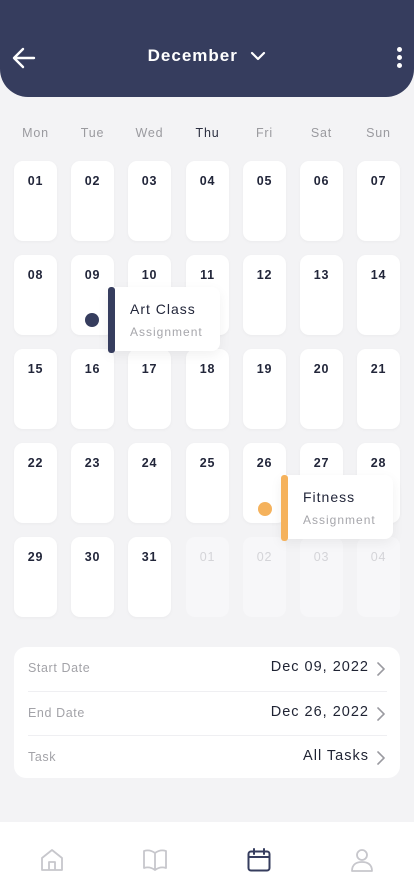 The image size is (414, 896). I want to click on weekday-label: Thu, so click(207, 133).